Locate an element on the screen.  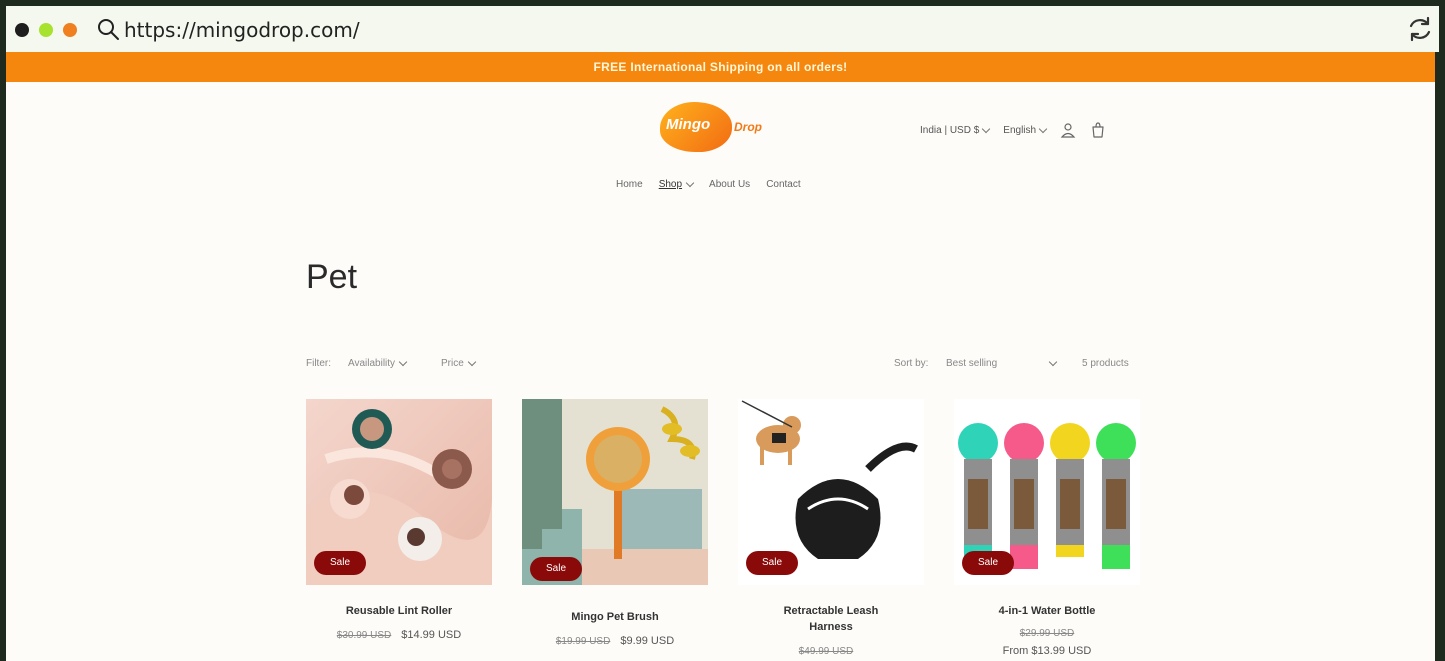
sale-price: $9.99 USD is located at coordinates (647, 641).